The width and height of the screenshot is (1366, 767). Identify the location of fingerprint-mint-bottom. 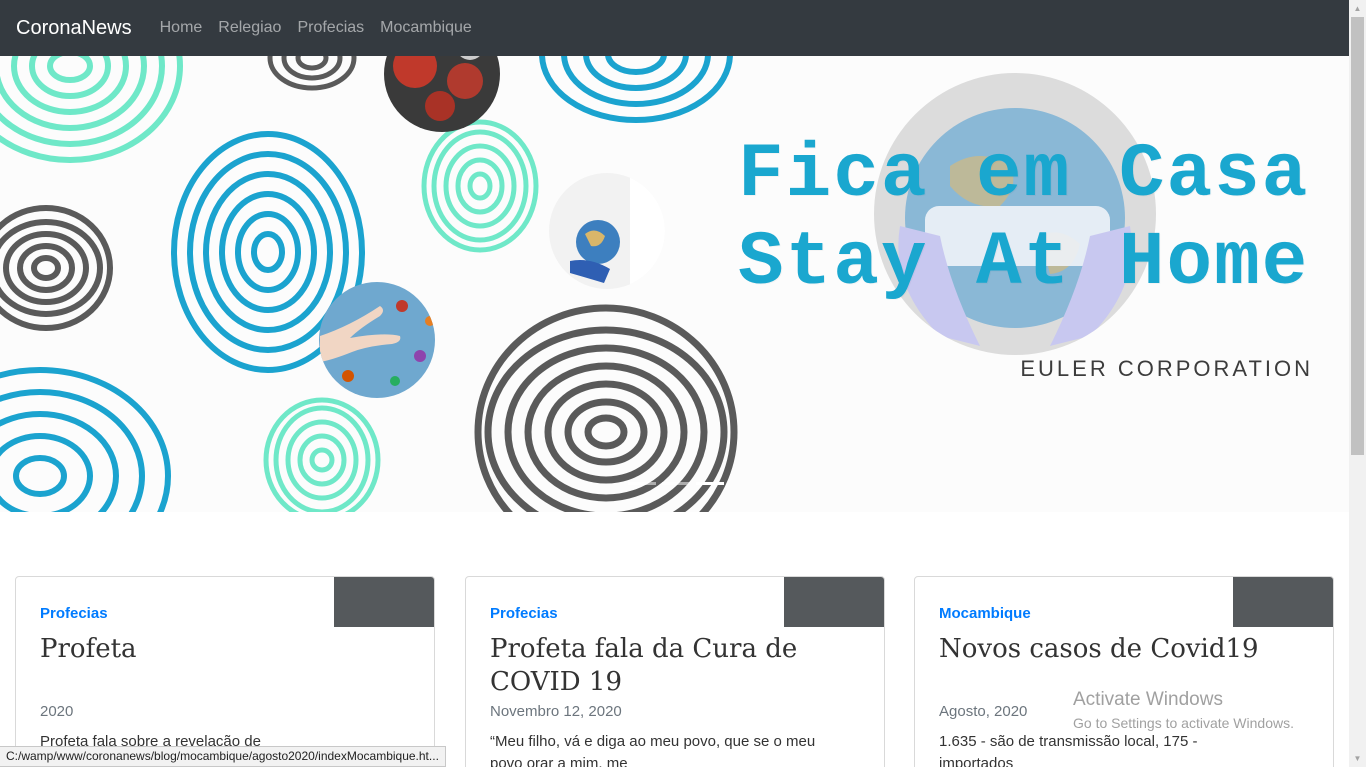
(322, 454).